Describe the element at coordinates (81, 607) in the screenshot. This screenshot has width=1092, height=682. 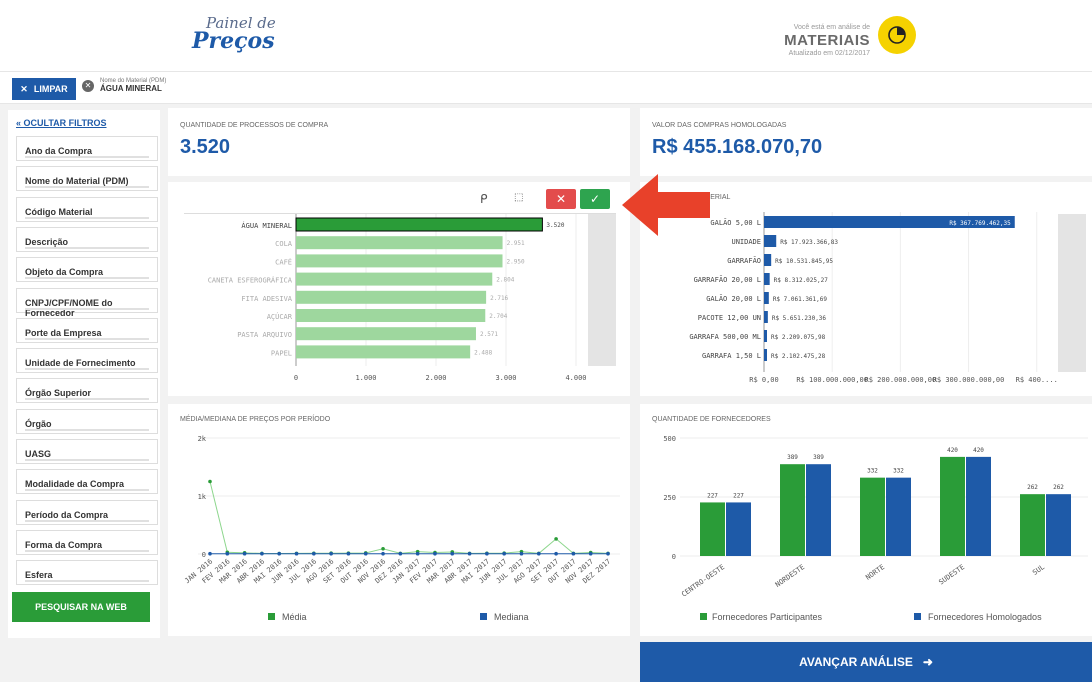
I see `web-search-button: PESQUISAR NA WEB` at that location.